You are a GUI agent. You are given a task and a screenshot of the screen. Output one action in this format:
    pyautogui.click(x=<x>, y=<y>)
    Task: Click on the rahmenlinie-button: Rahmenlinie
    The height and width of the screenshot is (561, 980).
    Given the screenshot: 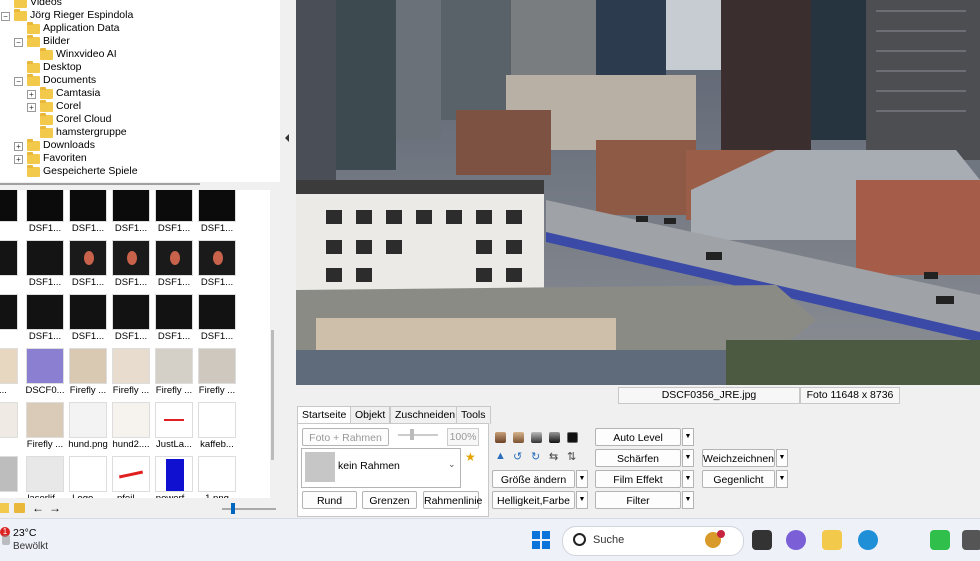 What is the action you would take?
    pyautogui.click(x=452, y=500)
    